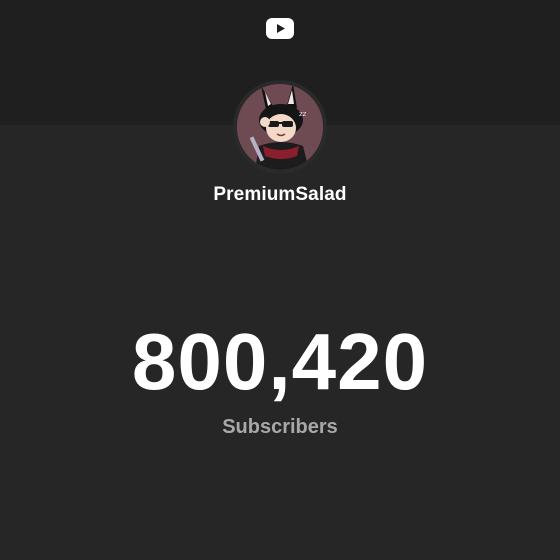 This screenshot has width=560, height=560. What do you see at coordinates (280, 195) in the screenshot?
I see `channel-name: PremiumSalad` at bounding box center [280, 195].